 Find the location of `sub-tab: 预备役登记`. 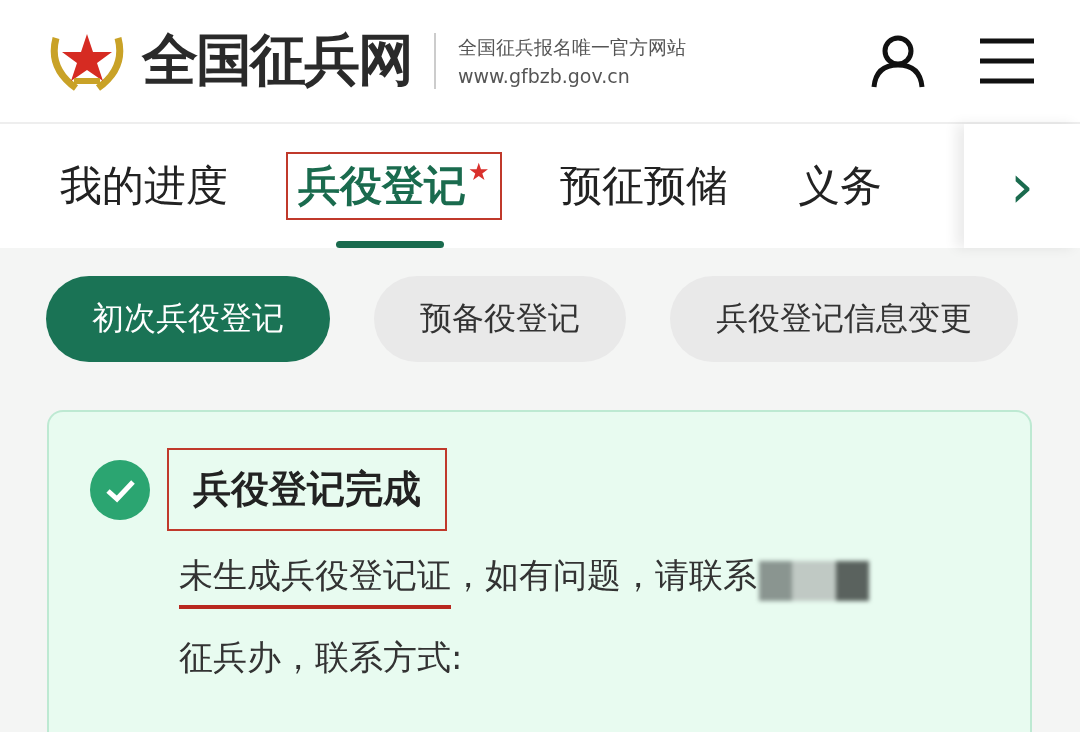

sub-tab: 预备役登记 is located at coordinates (500, 319).